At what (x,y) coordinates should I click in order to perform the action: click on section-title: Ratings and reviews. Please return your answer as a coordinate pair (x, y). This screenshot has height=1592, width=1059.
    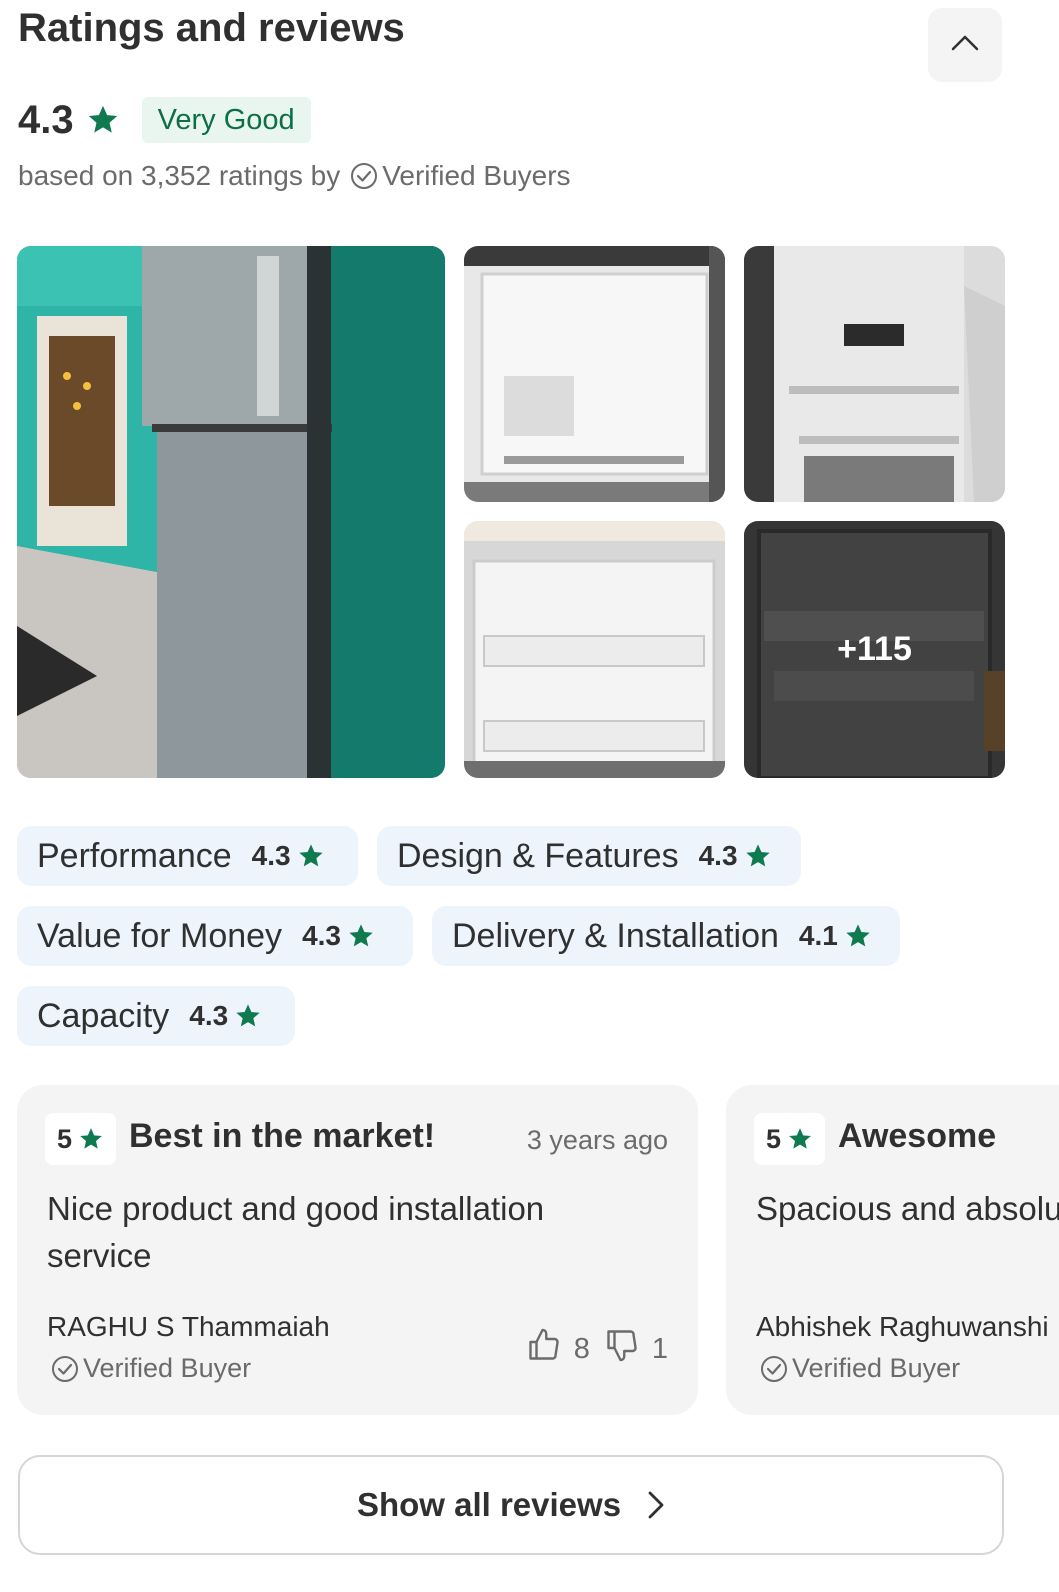
    Looking at the image, I should click on (211, 28).